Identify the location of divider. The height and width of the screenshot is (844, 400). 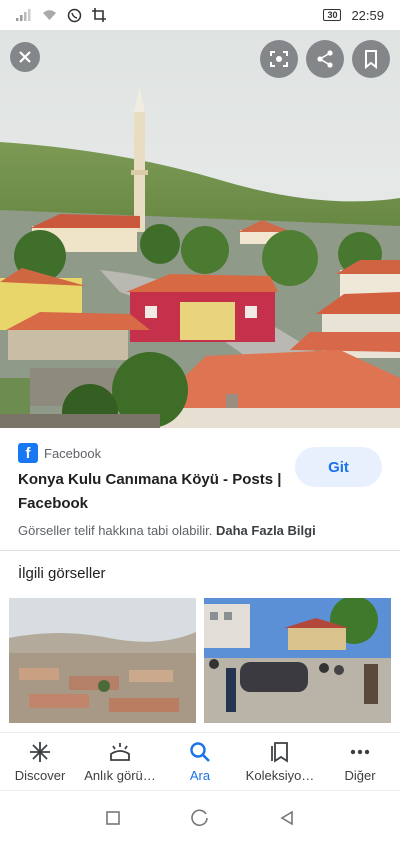
(200, 550).